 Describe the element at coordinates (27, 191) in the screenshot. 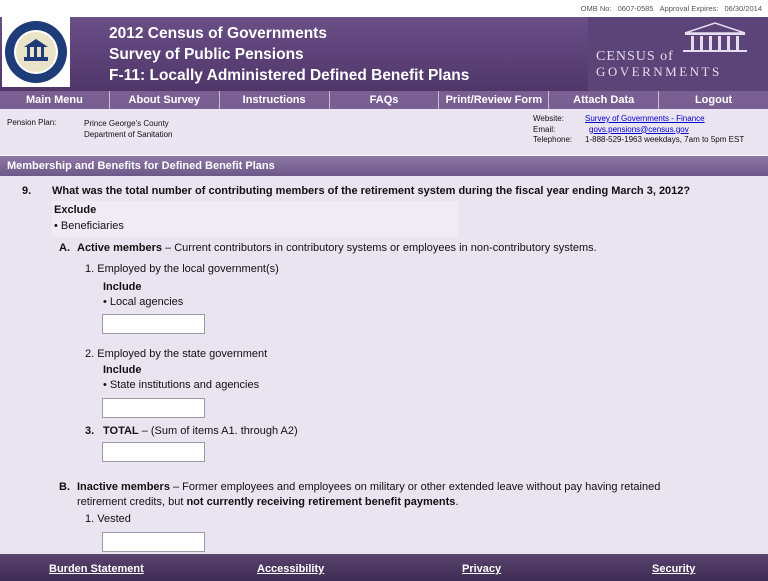

I see `question-number: 9.` at that location.